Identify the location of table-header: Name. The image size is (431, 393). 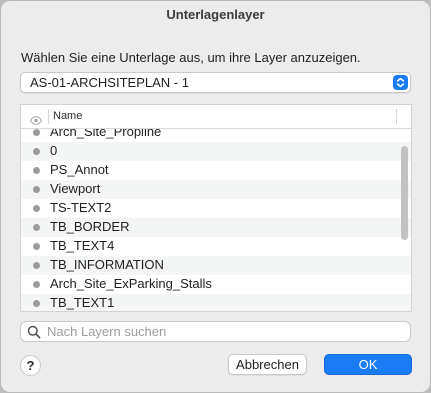
(216, 117).